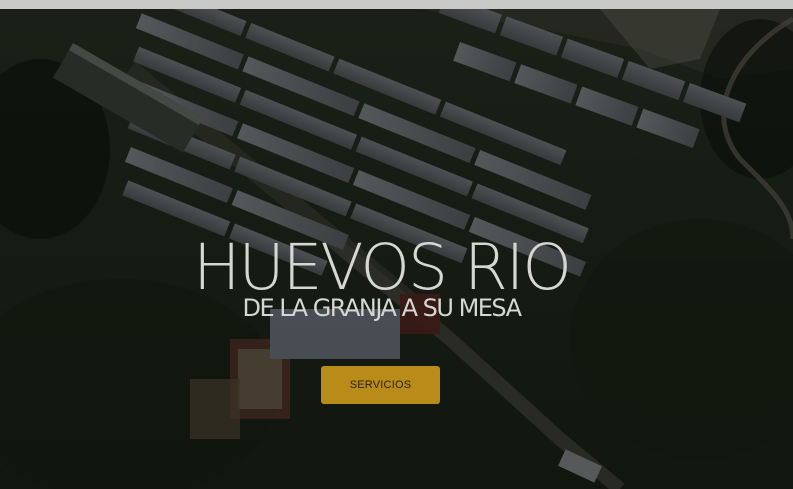  What do you see at coordinates (396, 4) in the screenshot?
I see `top-strip` at bounding box center [396, 4].